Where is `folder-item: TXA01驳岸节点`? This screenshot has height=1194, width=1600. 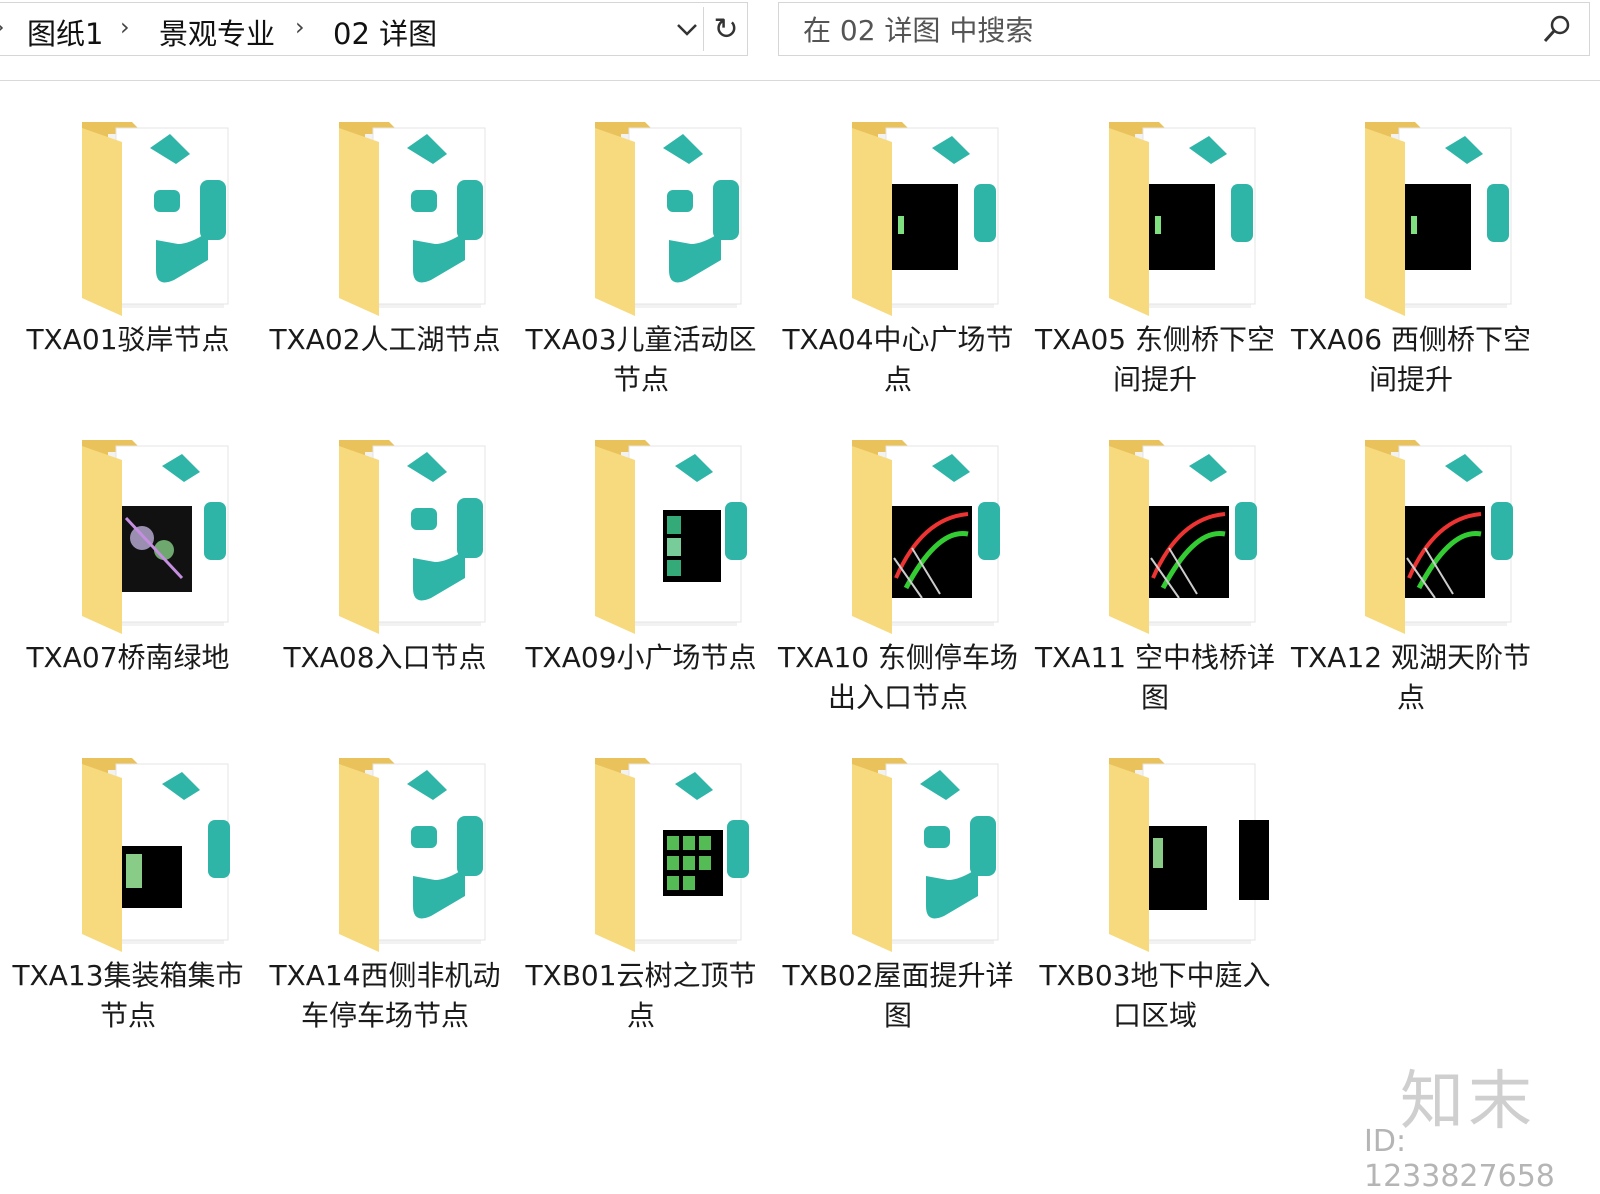 folder-item: TXA01驳岸节点 is located at coordinates (128, 235).